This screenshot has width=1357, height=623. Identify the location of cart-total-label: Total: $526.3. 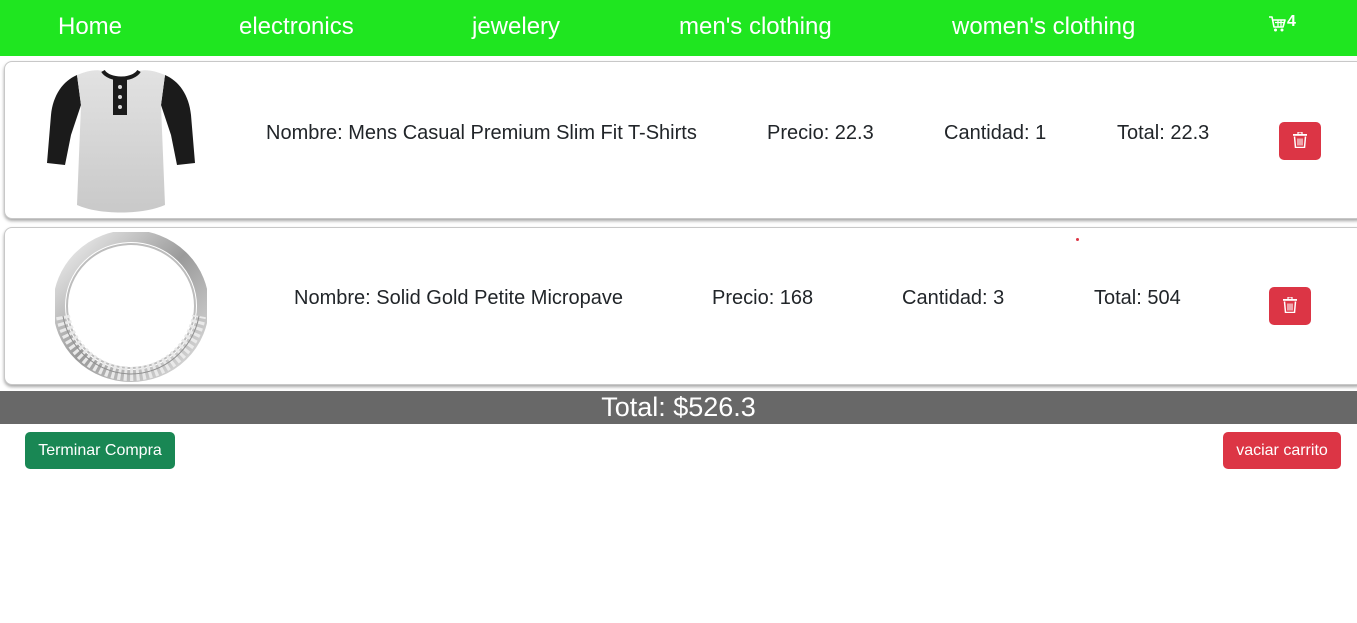
(678, 407).